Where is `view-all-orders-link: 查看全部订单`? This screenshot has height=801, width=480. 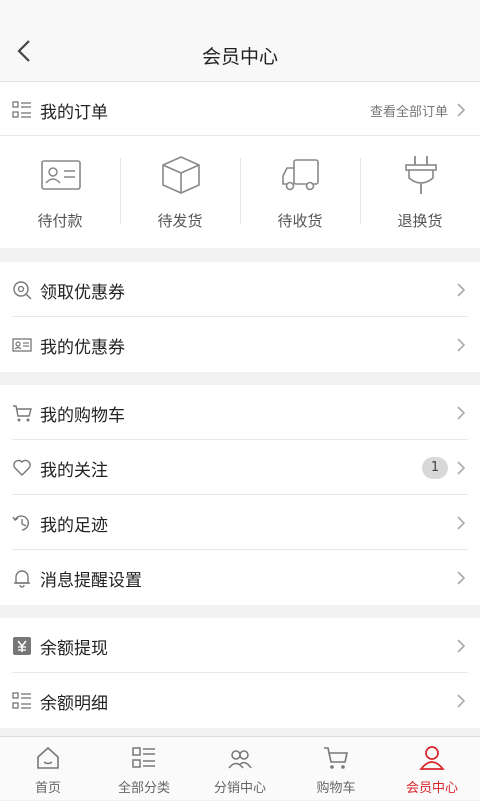
view-all-orders-link: 查看全部订单 is located at coordinates (409, 110).